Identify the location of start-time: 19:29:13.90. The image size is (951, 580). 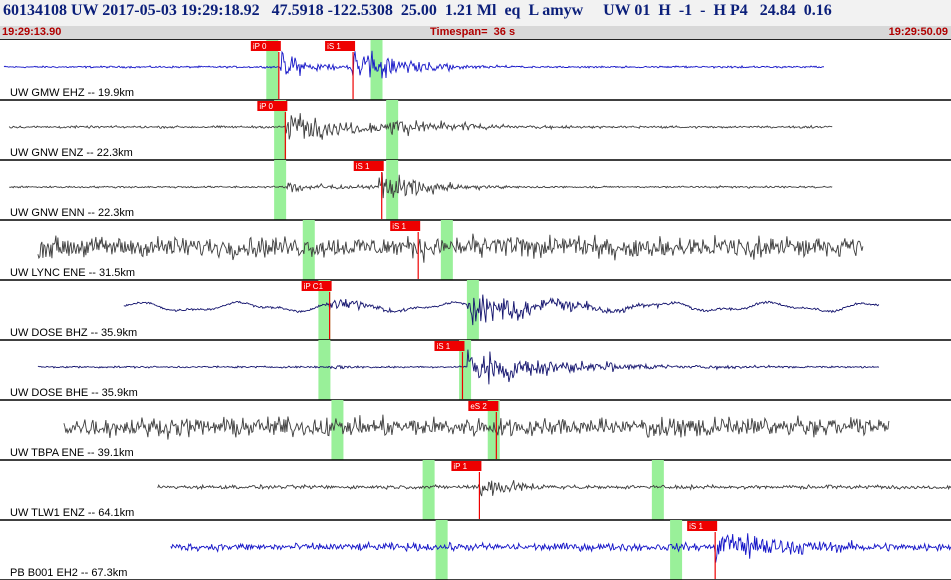
(32, 32).